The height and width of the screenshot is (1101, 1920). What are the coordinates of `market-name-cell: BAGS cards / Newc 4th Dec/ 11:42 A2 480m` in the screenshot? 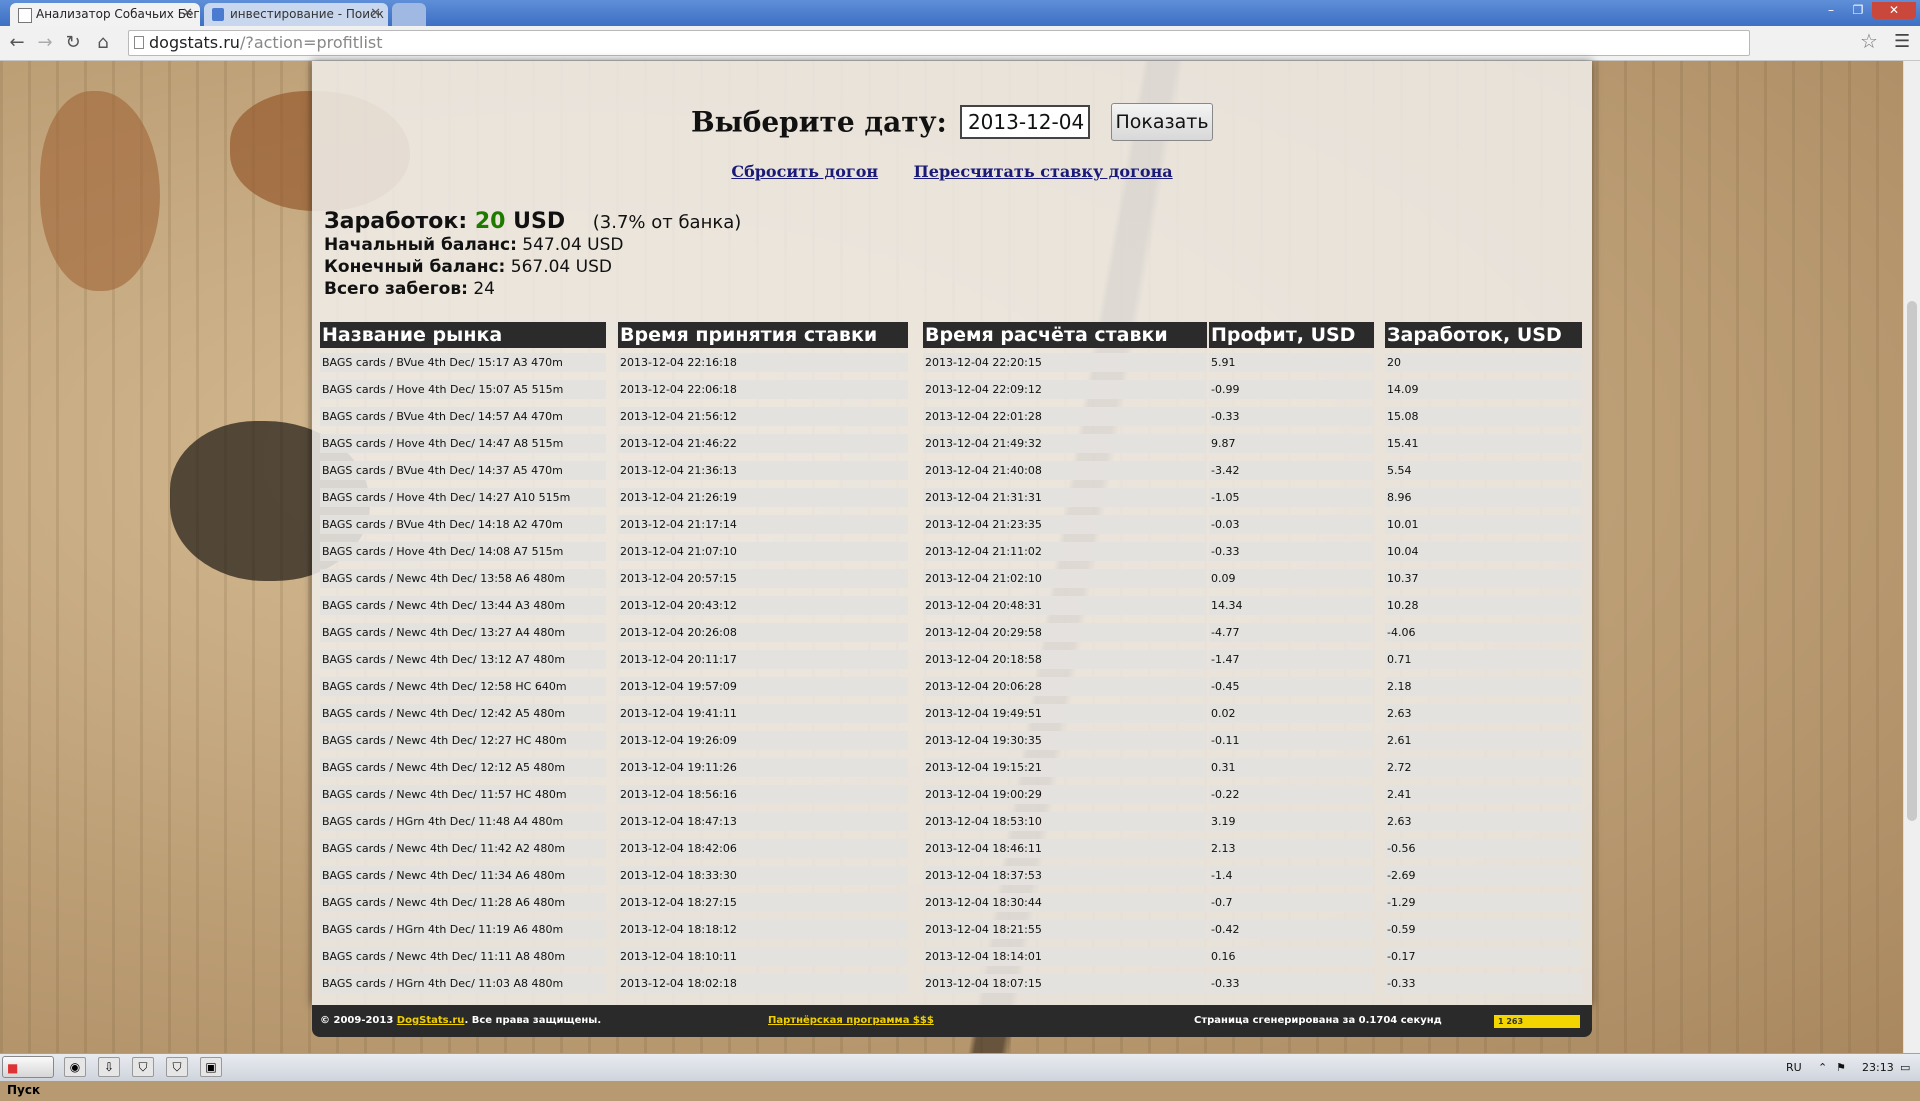 It's located at (463, 848).